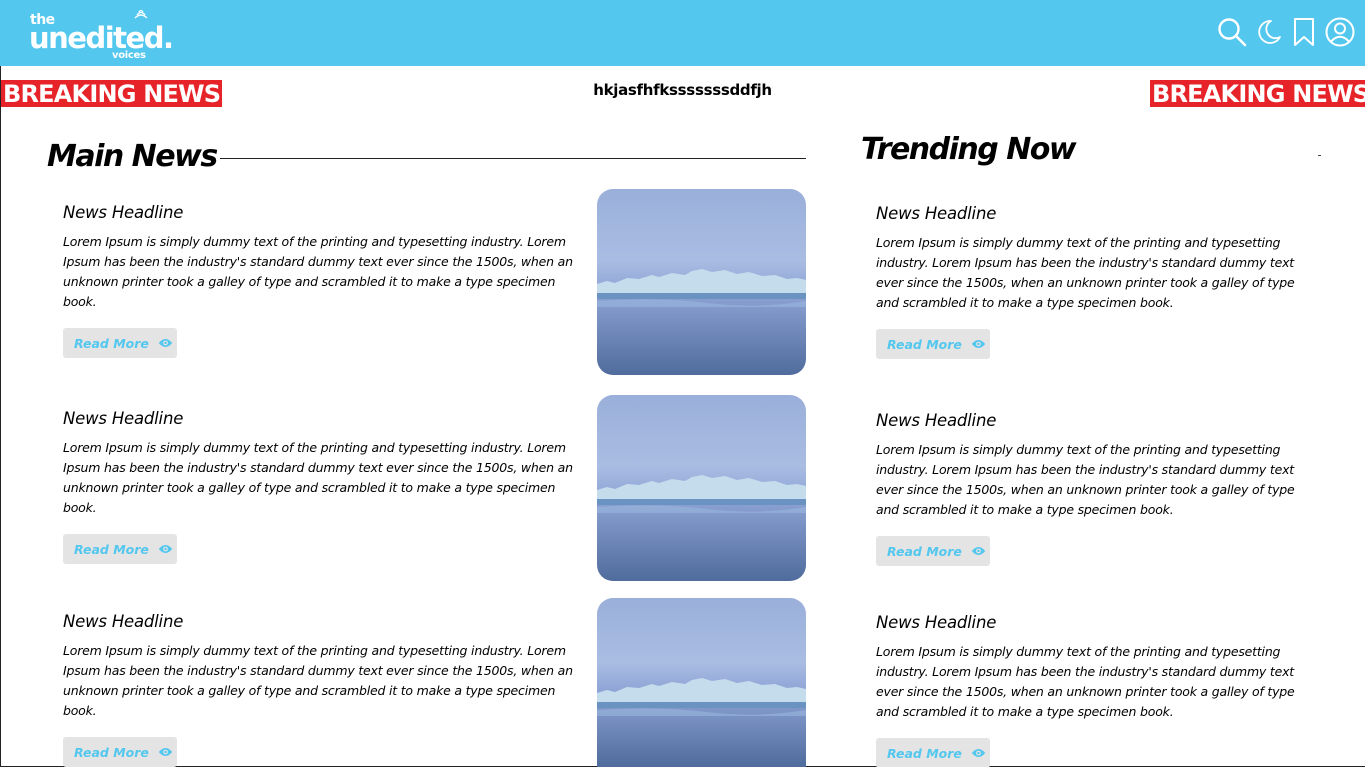 This screenshot has height=767, width=1365. I want to click on site-logo: the unedited. voices, so click(101, 36).